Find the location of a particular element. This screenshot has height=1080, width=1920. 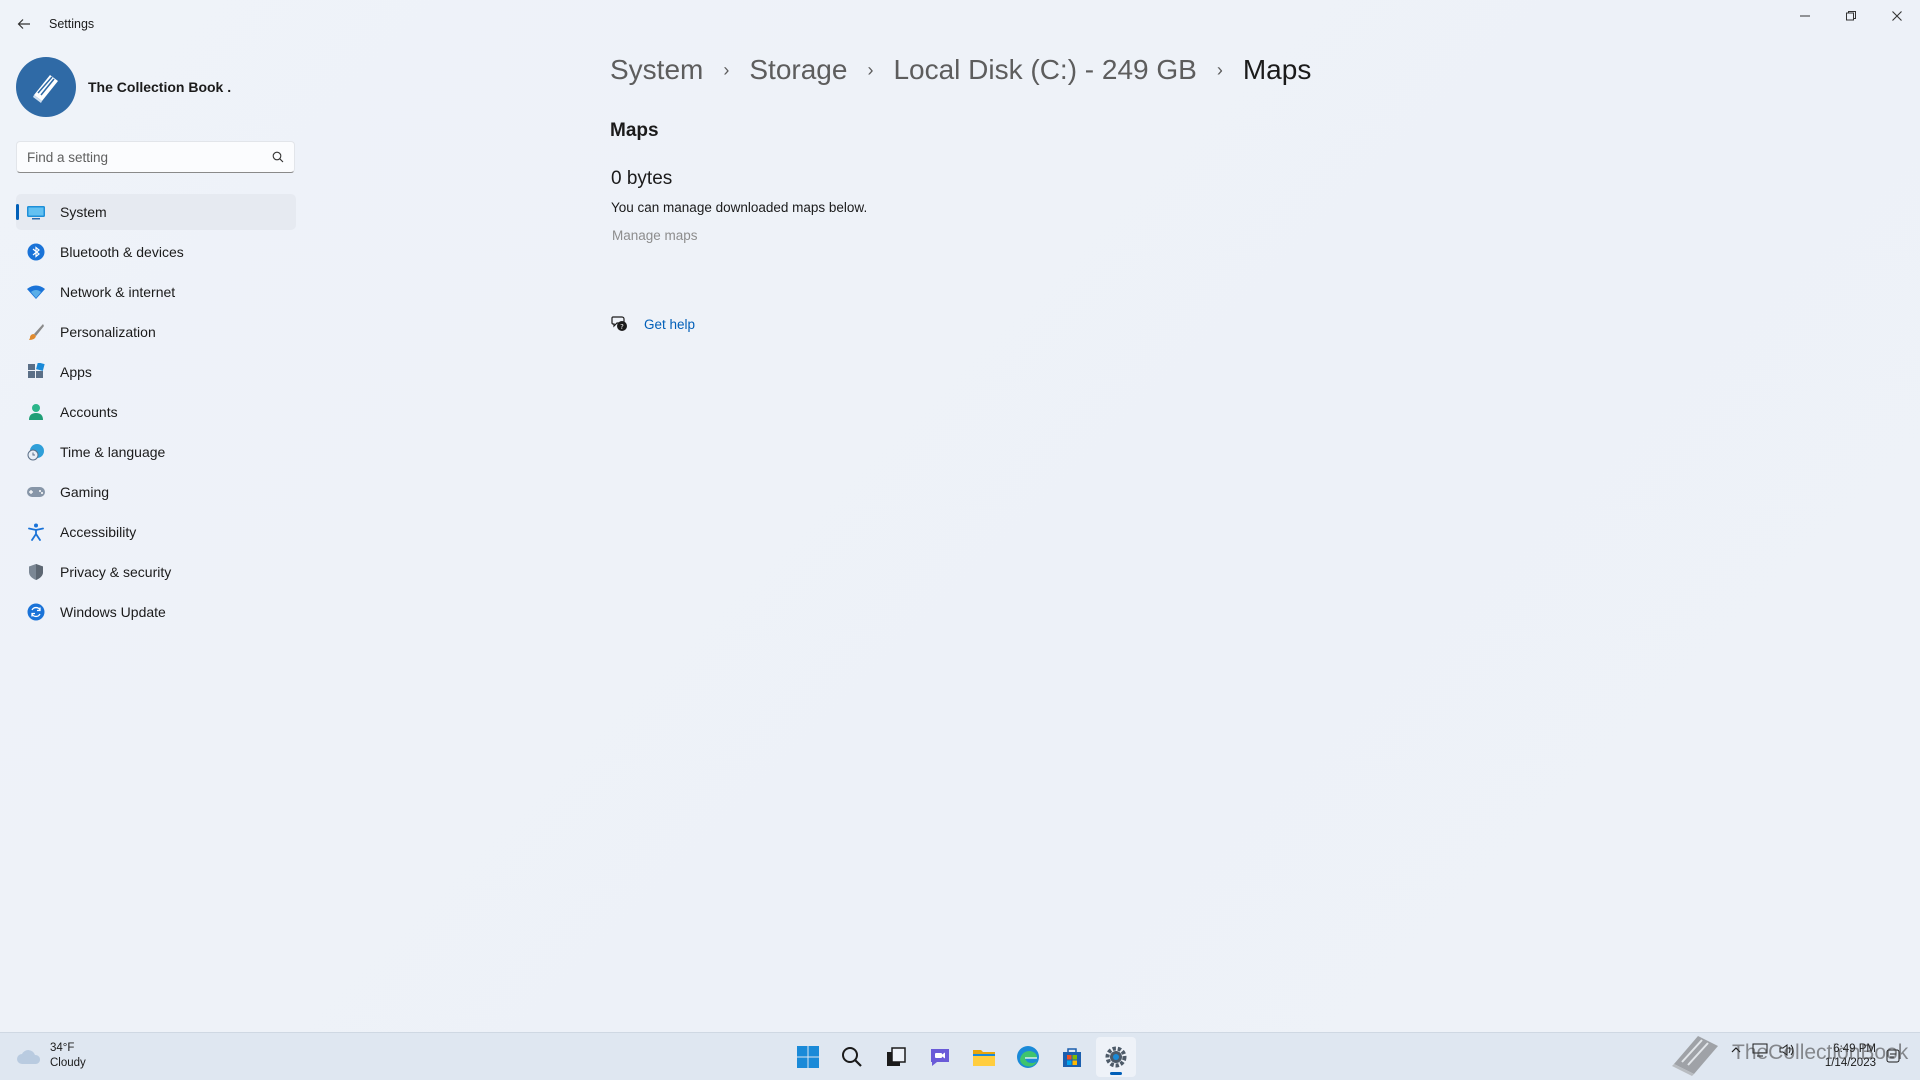

sidebar-item-windows-update: Windows Update is located at coordinates (156, 612).